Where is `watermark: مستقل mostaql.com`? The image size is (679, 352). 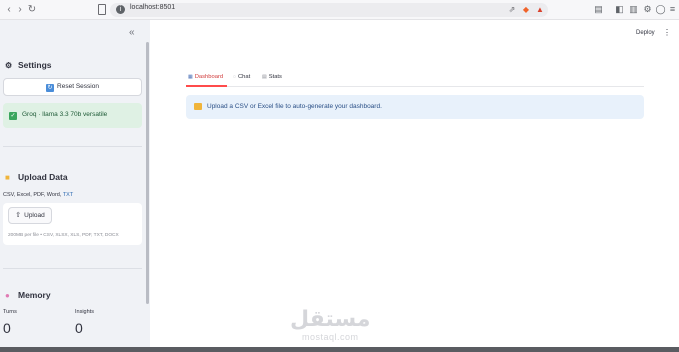
watermark: مستقل mostaql.com is located at coordinates (330, 325).